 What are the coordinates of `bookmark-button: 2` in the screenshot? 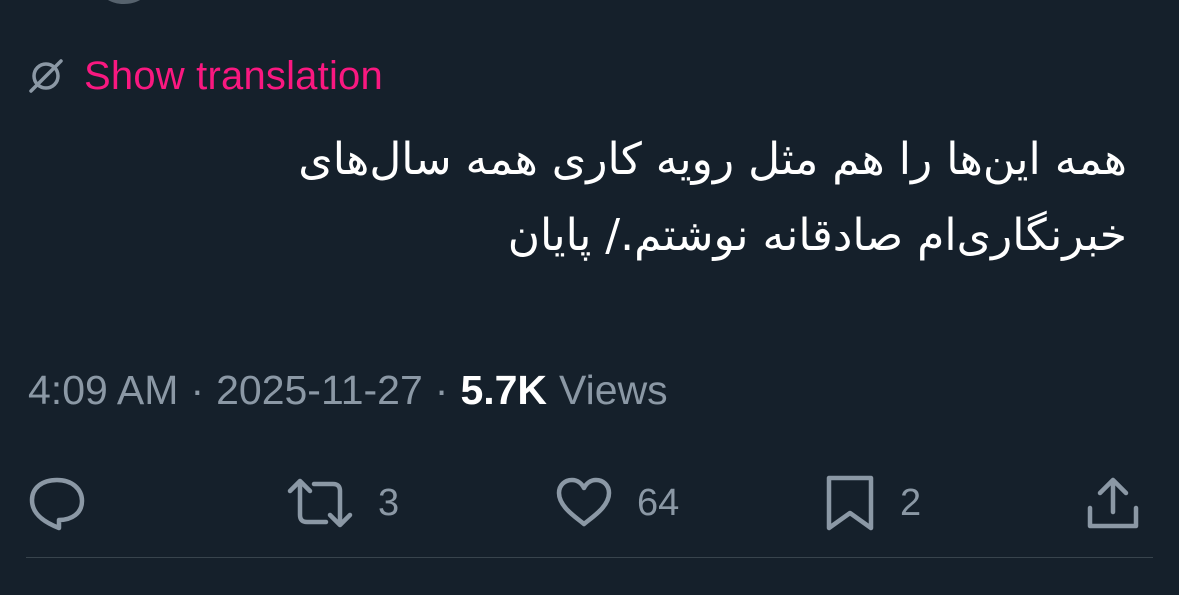 It's located at (872, 503).